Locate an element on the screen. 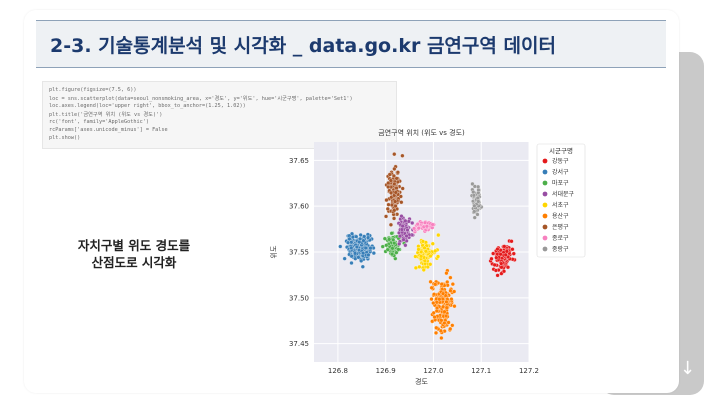  legend-title: 시군구명 is located at coordinates (561, 150).